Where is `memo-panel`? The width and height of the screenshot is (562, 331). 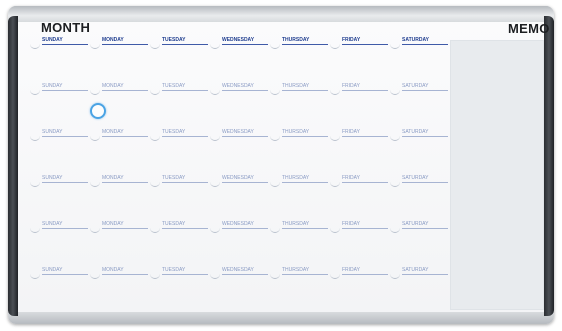 memo-panel is located at coordinates (497, 175).